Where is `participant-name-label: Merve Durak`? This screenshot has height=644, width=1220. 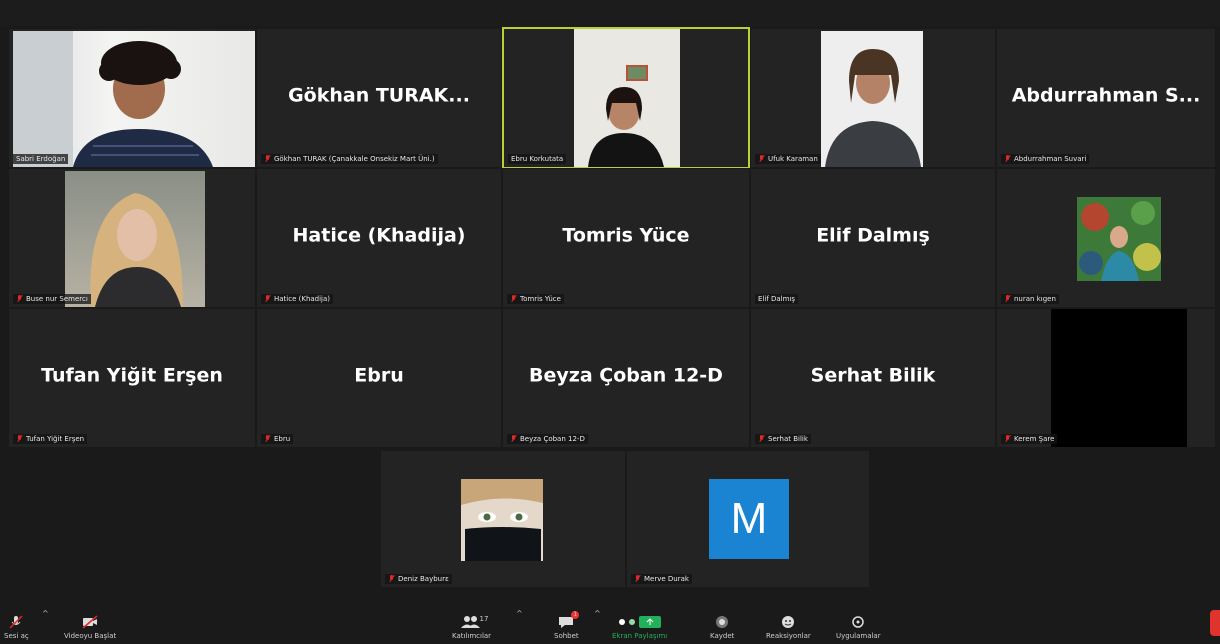
participant-name-label: Merve Durak is located at coordinates (661, 579).